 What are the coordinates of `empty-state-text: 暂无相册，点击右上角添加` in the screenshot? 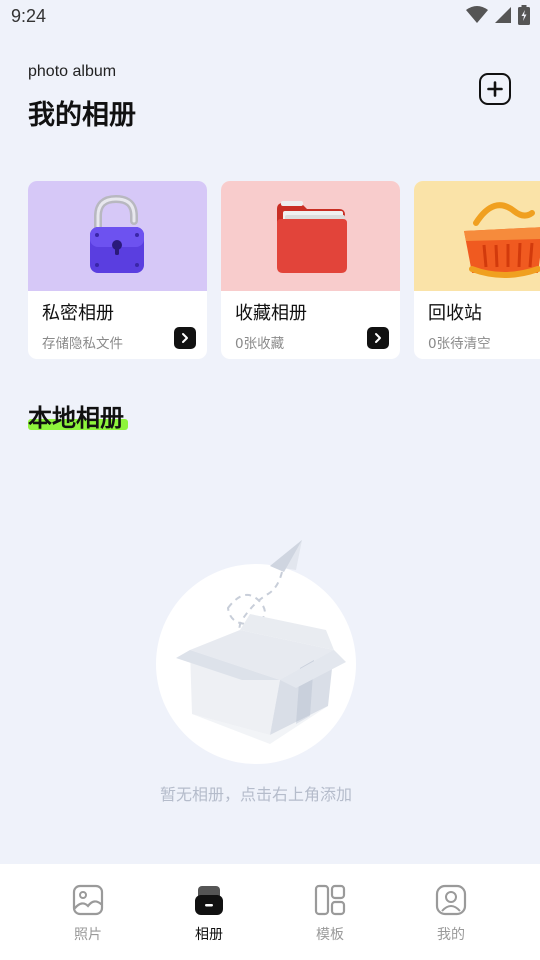 It's located at (255, 794).